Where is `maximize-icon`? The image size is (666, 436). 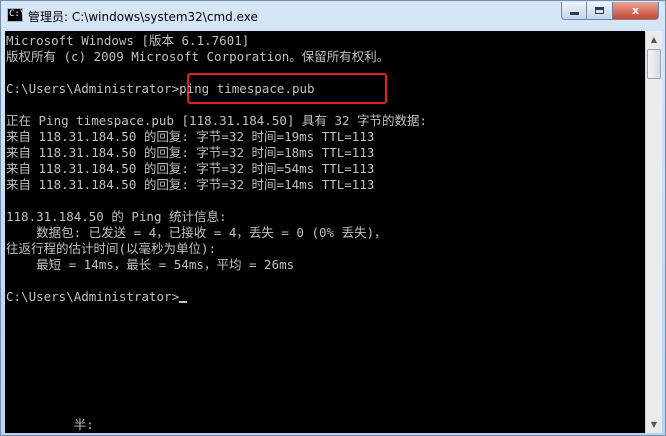 maximize-icon is located at coordinates (599, 10).